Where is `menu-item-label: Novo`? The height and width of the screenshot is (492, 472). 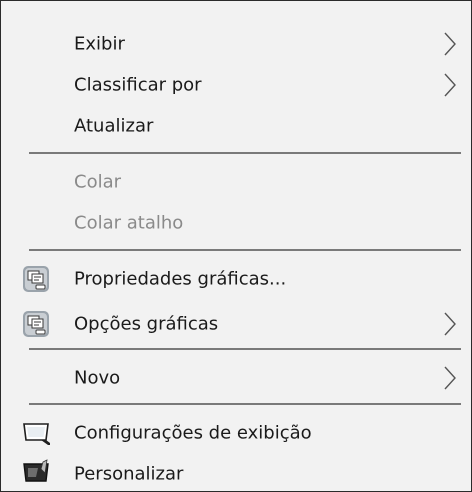 menu-item-label: Novo is located at coordinates (97, 378).